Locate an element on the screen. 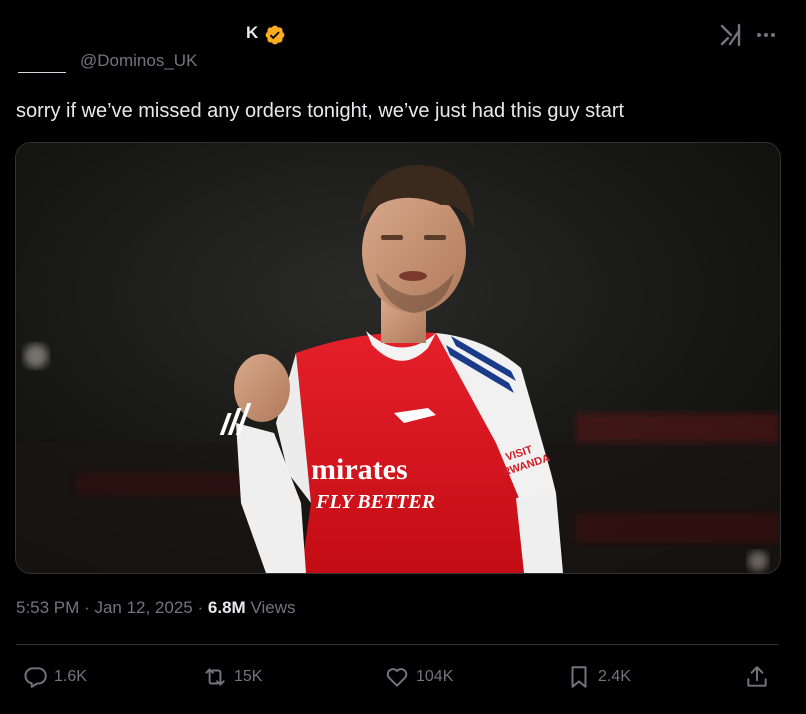  heart-icon is located at coordinates (397, 677).